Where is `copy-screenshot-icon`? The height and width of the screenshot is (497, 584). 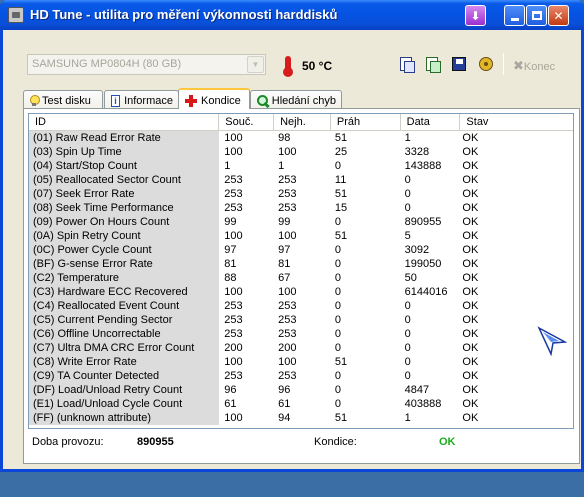
copy-screenshot-icon is located at coordinates (433, 65).